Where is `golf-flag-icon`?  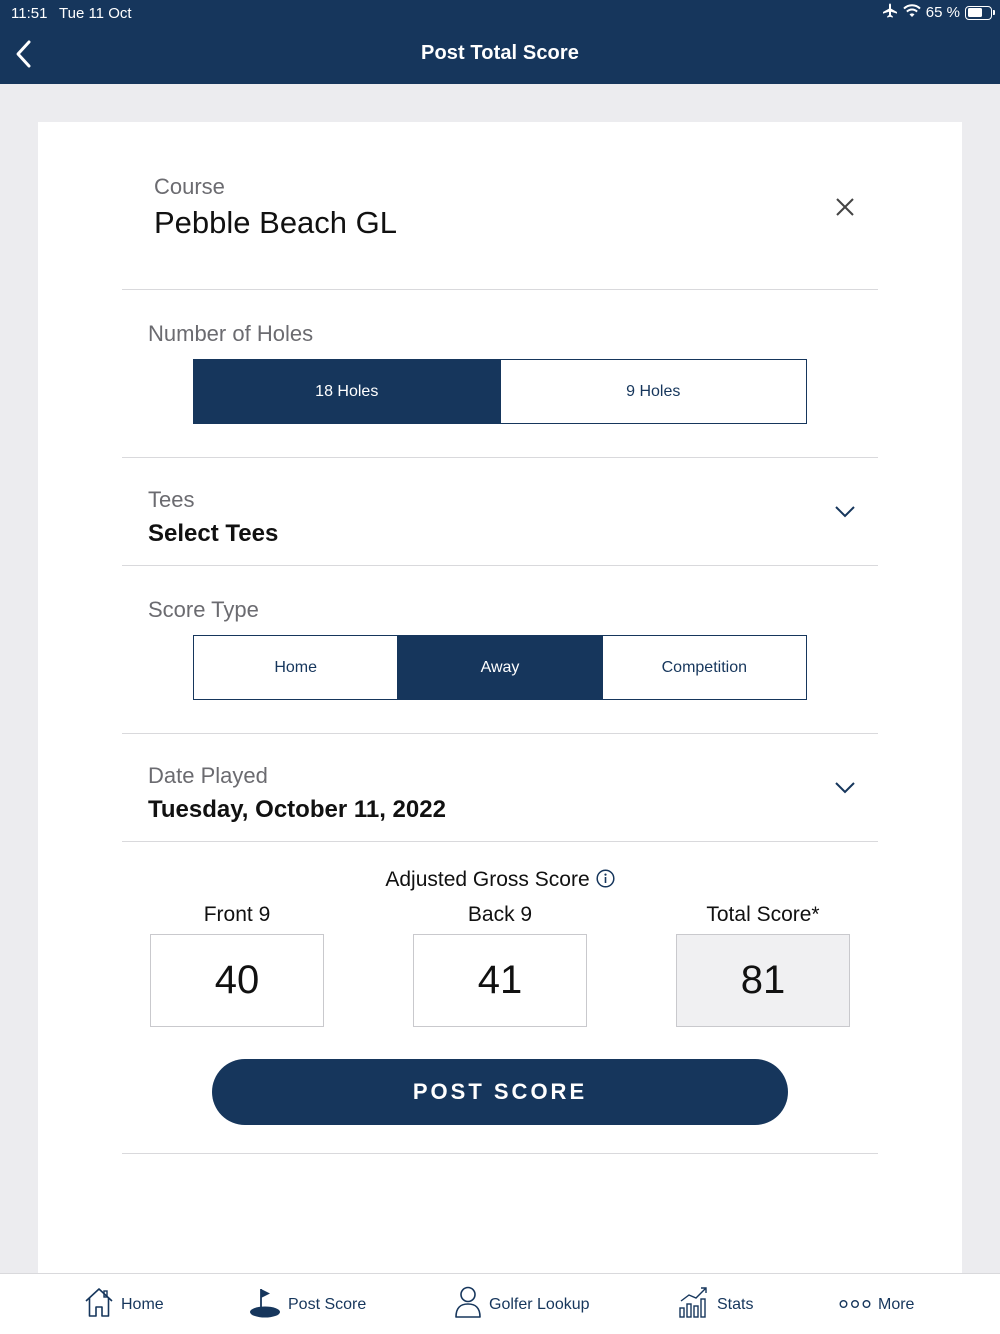 golf-flag-icon is located at coordinates (265, 1304).